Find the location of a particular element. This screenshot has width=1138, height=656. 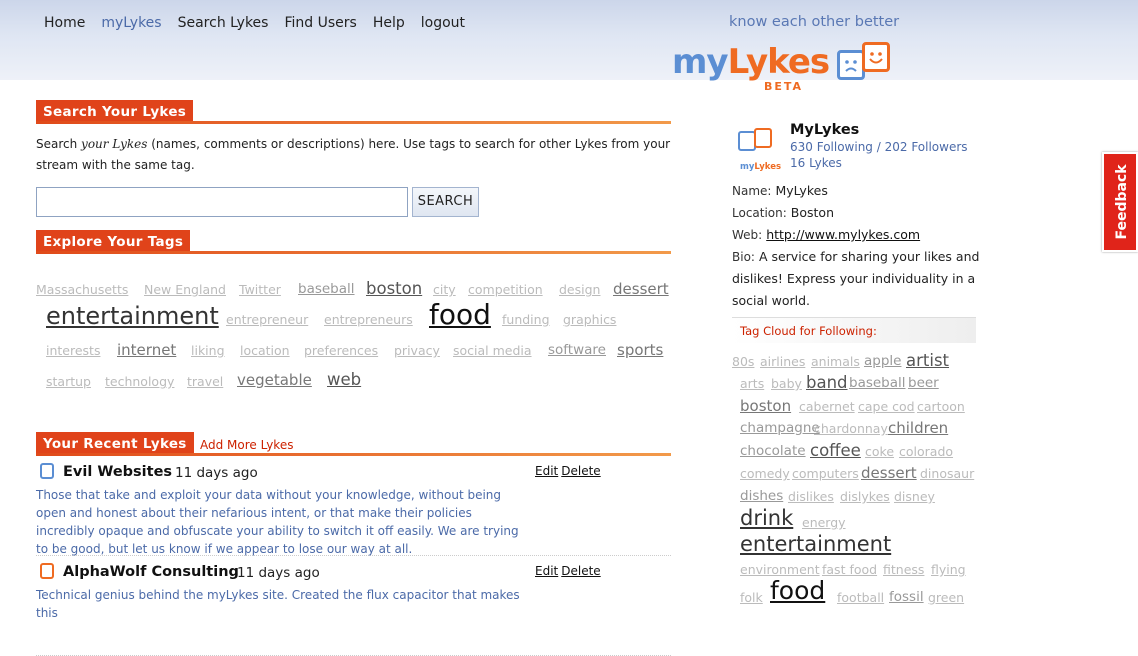

tag-link: chardonnay is located at coordinates (851, 428).